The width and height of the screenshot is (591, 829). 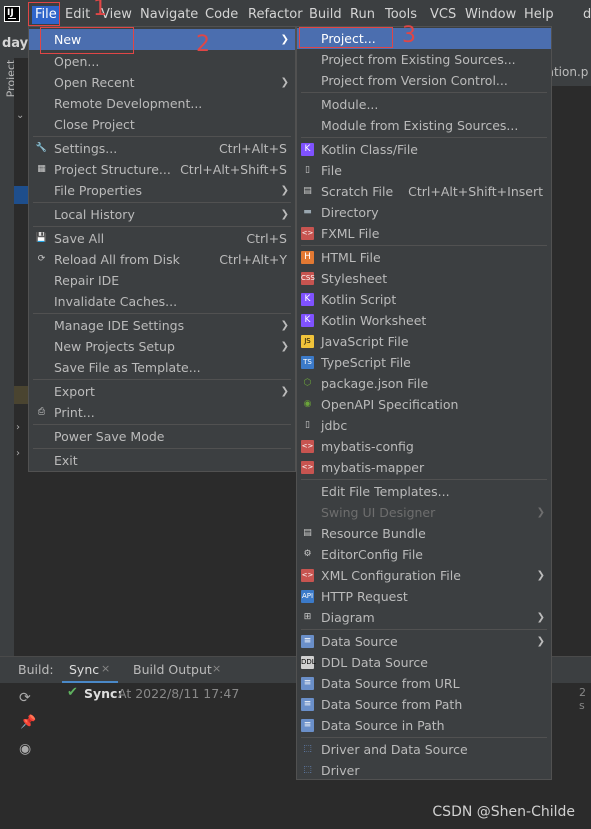 I want to click on menu-item-scratch-file: ▤ Scratch File Ctrl+Alt+Shift+Insert, so click(x=424, y=191).